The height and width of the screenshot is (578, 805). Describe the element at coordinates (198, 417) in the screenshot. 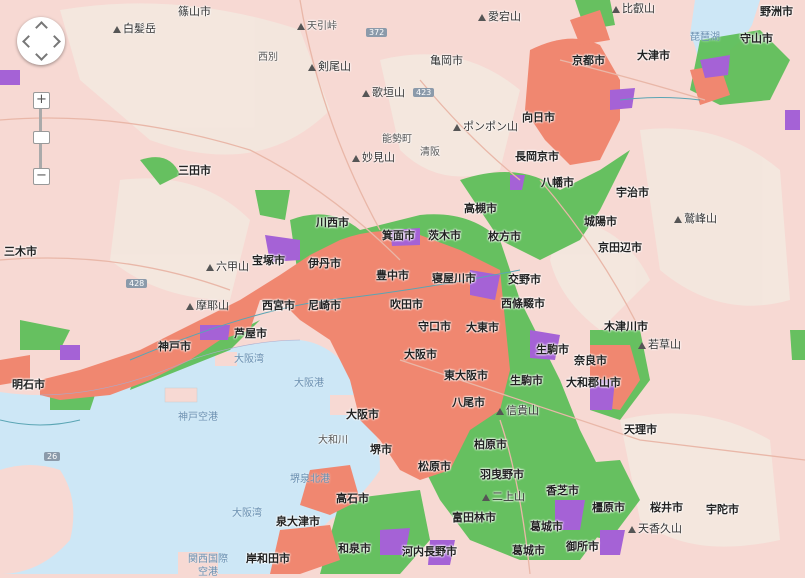

I see `label-kobe-airport: 神戸空港` at that location.